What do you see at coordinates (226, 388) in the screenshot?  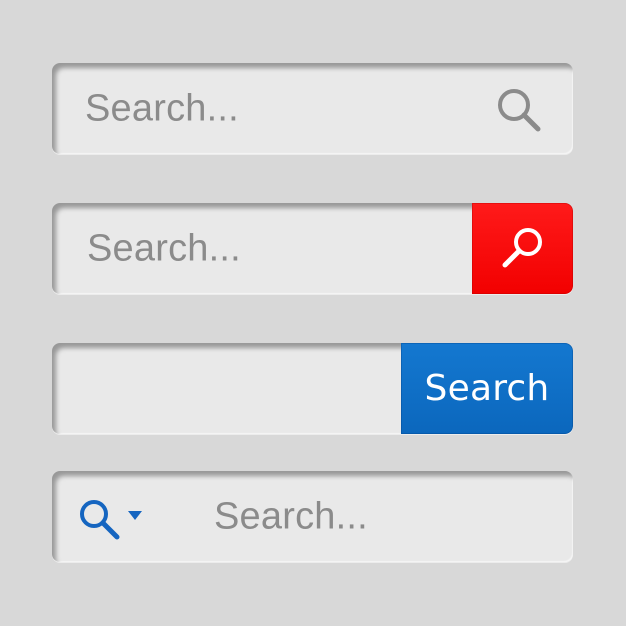 I see `search-input` at bounding box center [226, 388].